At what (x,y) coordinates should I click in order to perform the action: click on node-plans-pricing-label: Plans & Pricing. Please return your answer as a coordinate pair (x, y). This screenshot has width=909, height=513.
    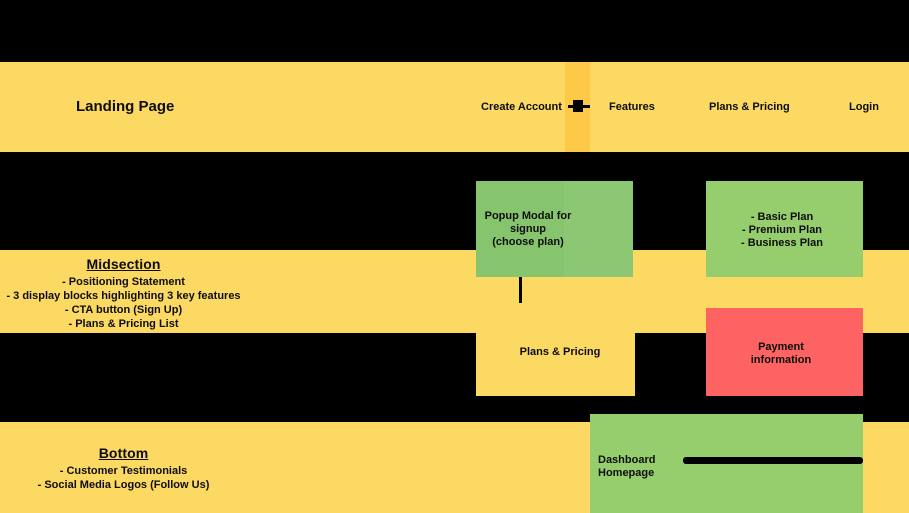
    Looking at the image, I should click on (560, 352).